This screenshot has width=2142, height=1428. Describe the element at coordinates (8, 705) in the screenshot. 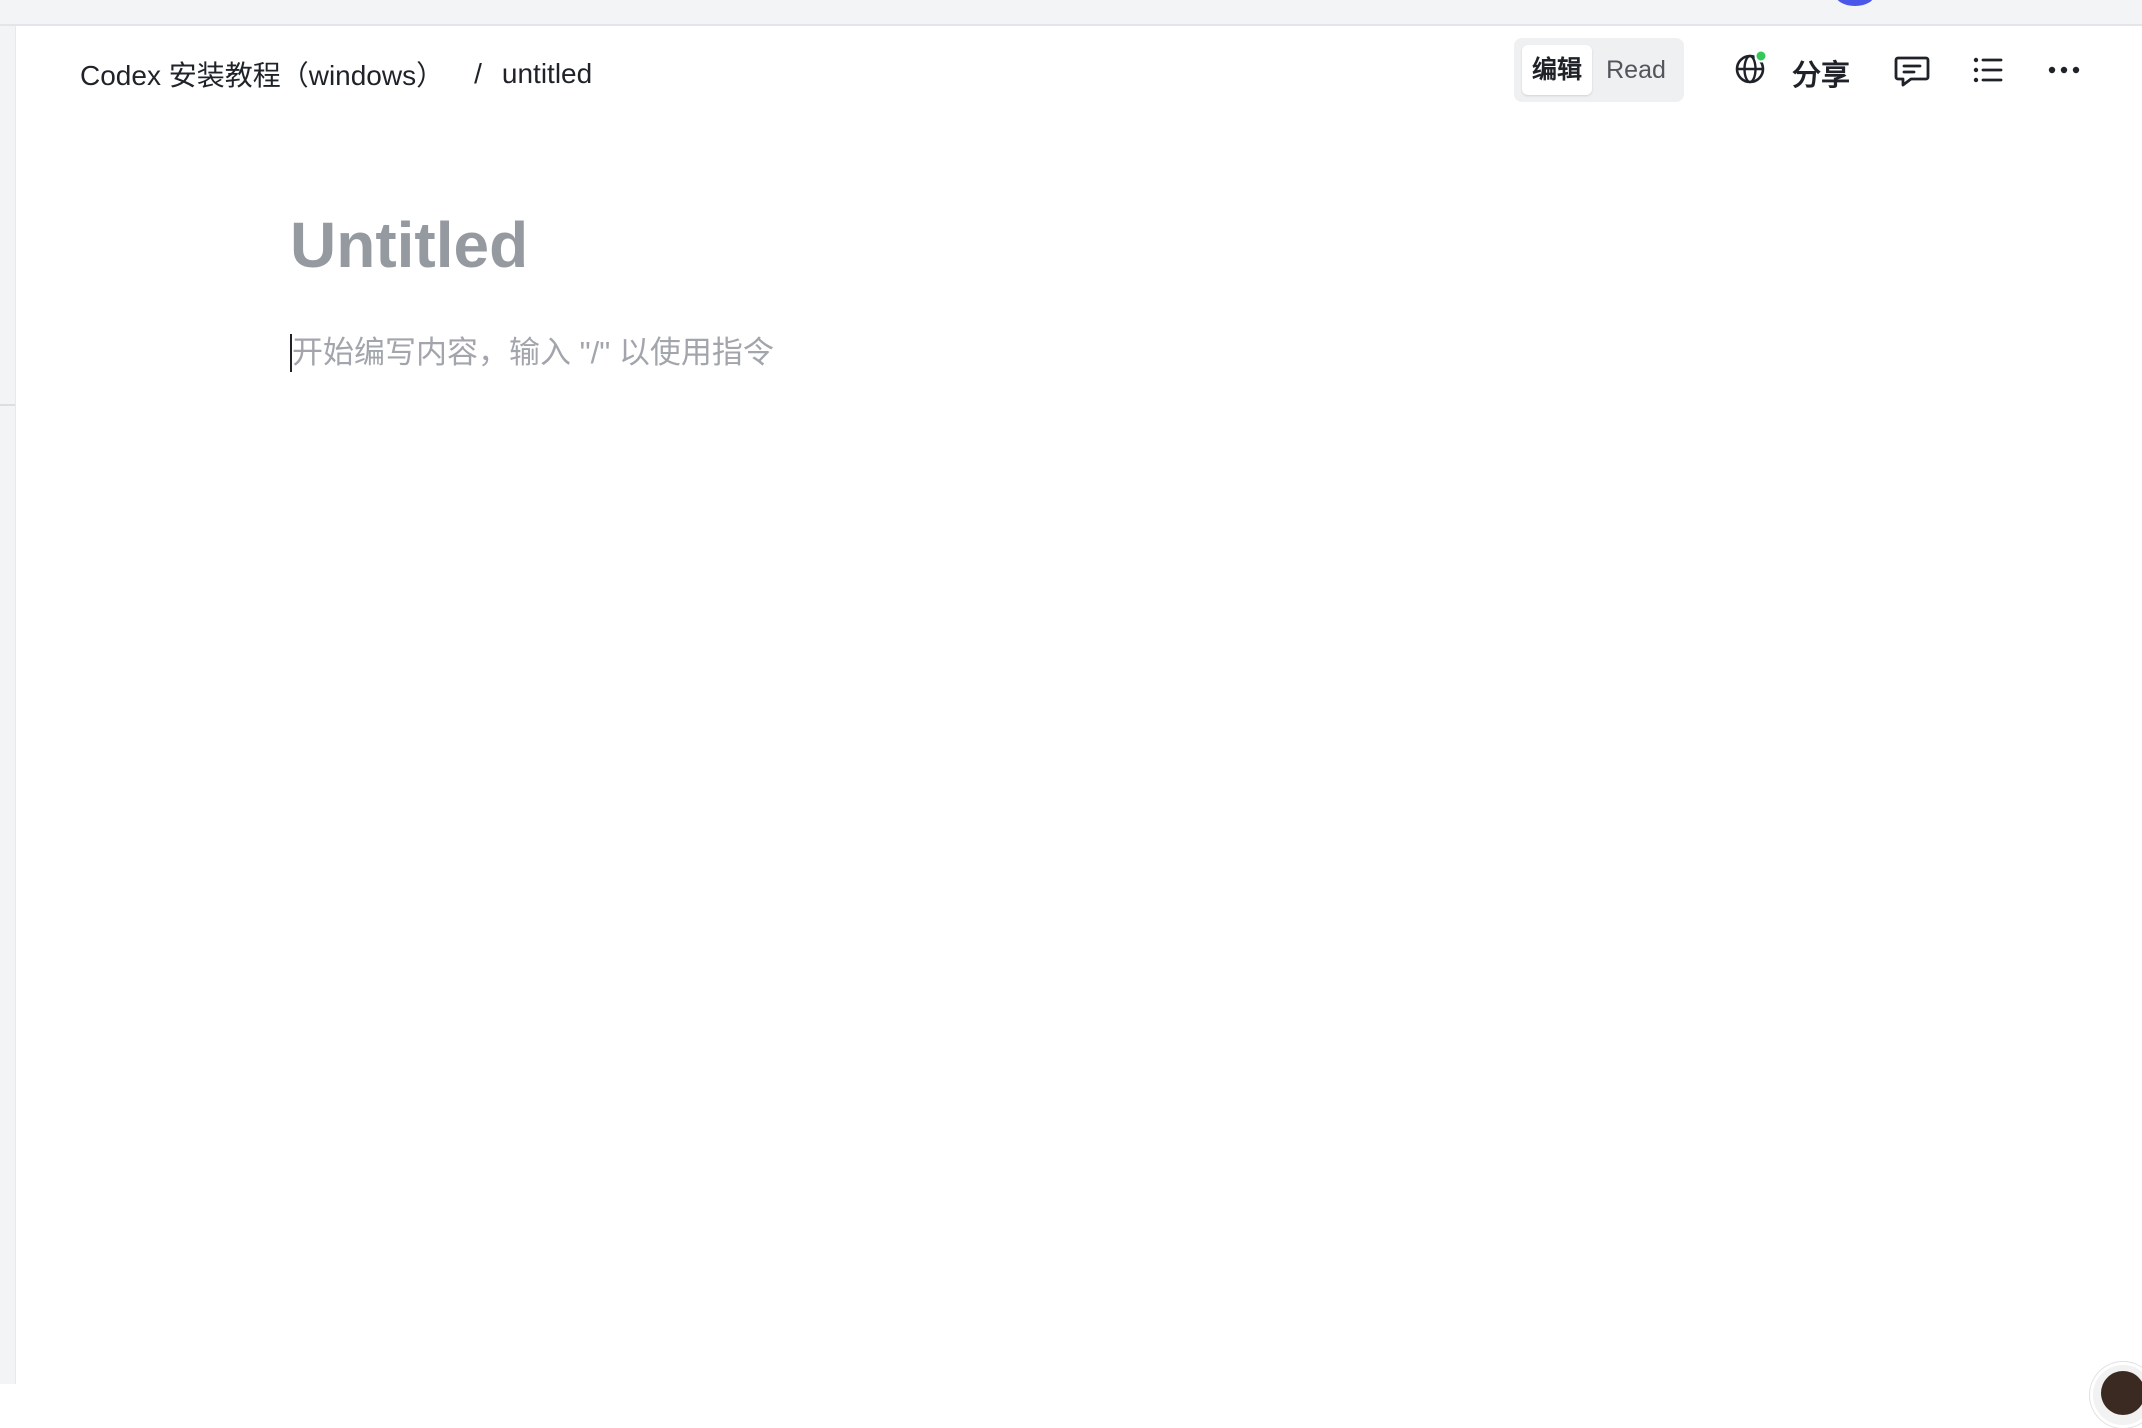

I see `sidebar-collapsed-gutter` at that location.